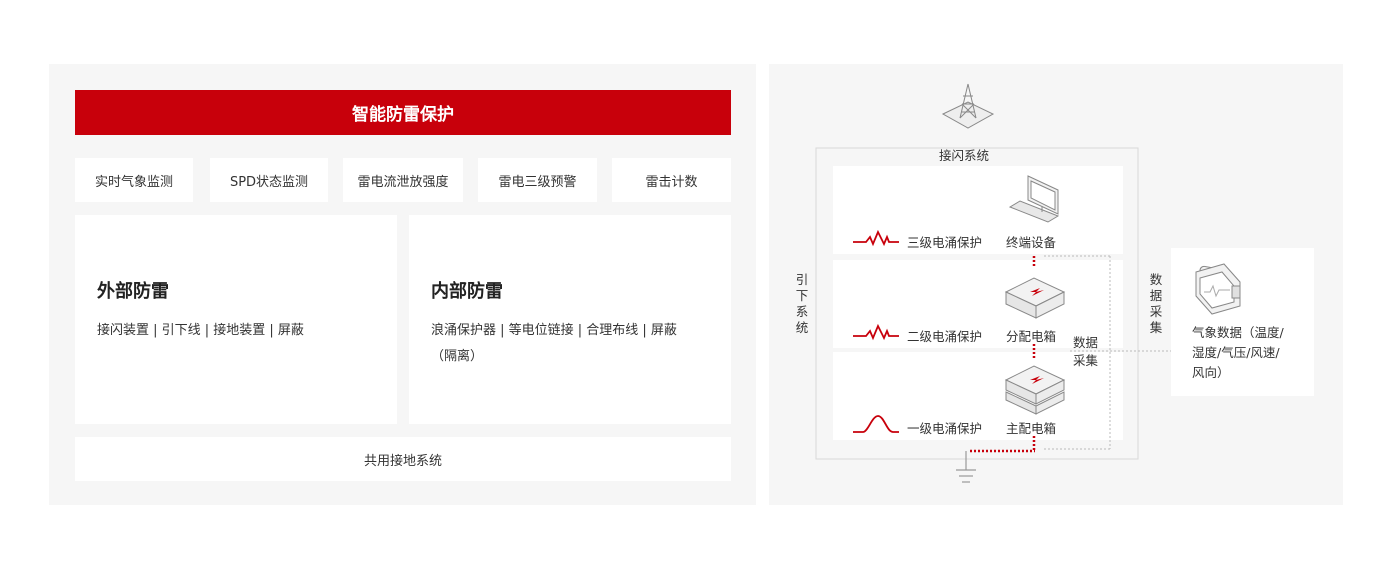 The image size is (1400, 562). What do you see at coordinates (1031, 428) in the screenshot?
I see `level-one-device-label: 主配电箱` at bounding box center [1031, 428].